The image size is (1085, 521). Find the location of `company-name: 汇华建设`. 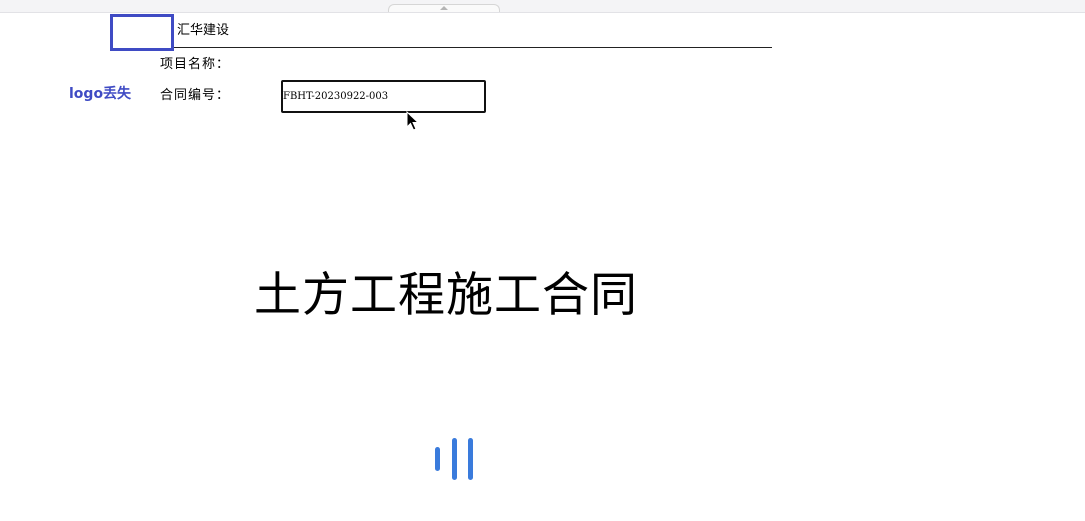

company-name: 汇华建设 is located at coordinates (203, 30).